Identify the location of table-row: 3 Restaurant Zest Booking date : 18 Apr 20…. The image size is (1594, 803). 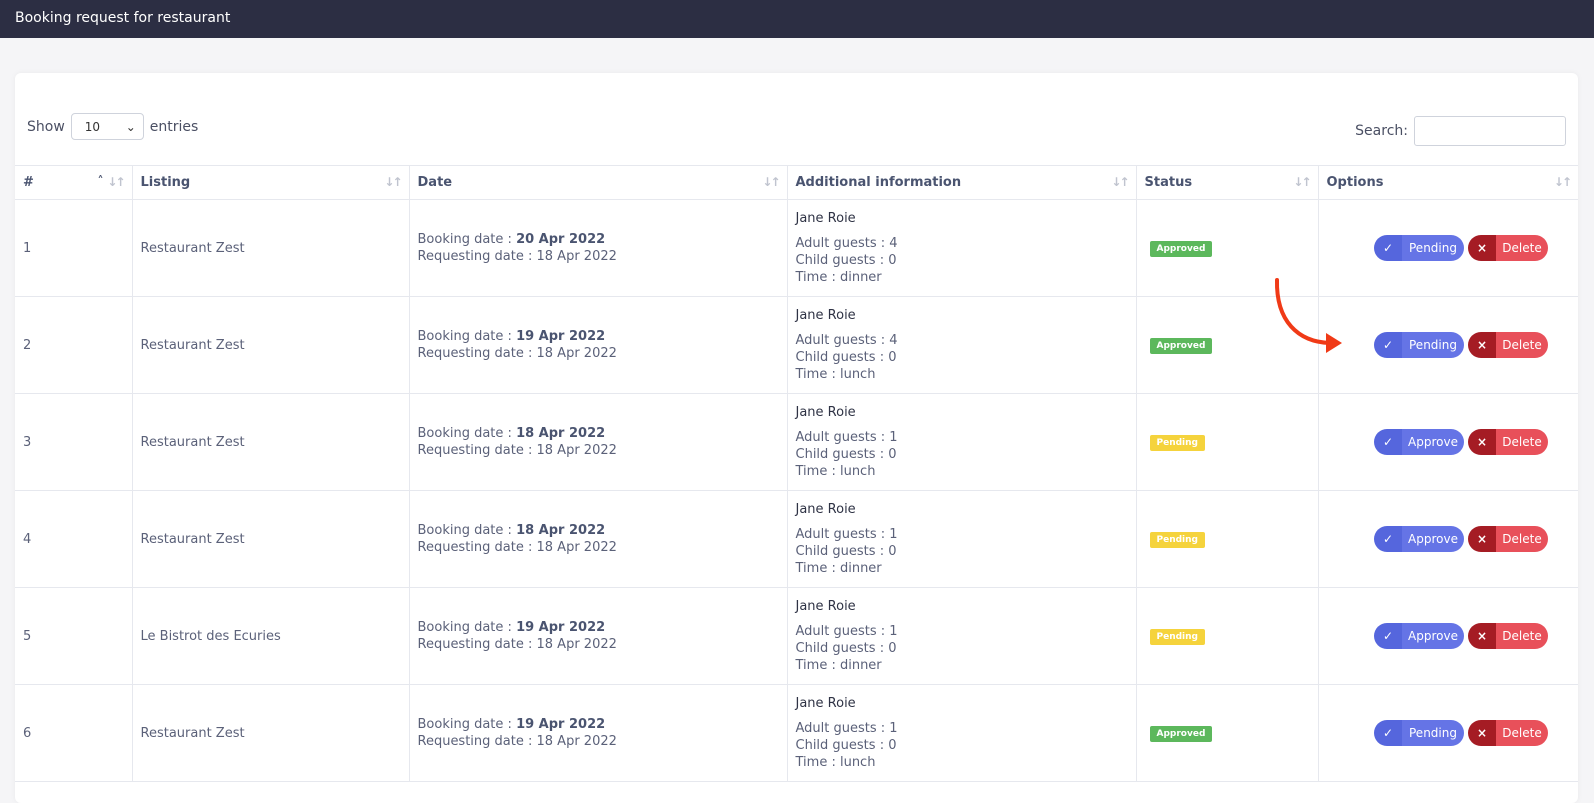
(796, 442).